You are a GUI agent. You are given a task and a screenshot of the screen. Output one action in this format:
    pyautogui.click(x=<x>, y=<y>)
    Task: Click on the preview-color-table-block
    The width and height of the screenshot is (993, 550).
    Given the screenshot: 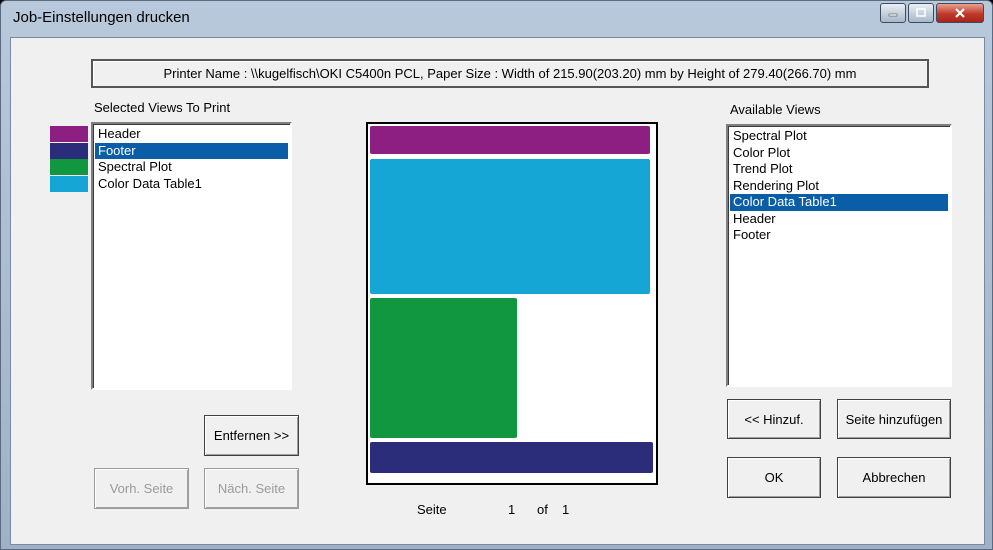 What is the action you would take?
    pyautogui.click(x=510, y=226)
    